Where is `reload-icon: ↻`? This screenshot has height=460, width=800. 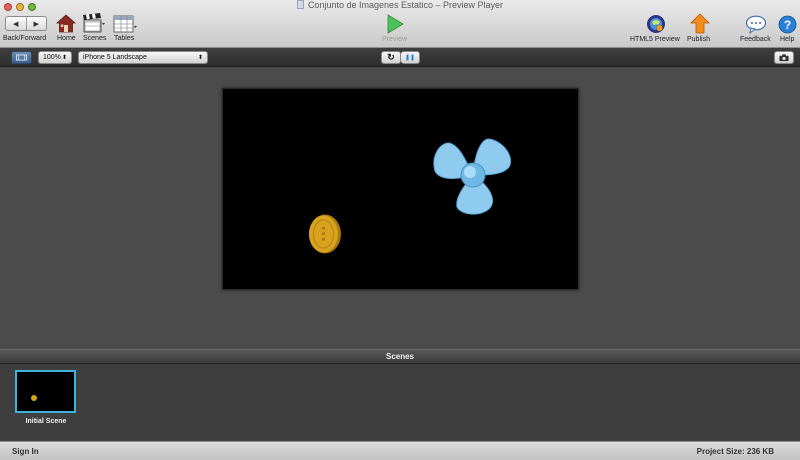
reload-icon: ↻ is located at coordinates (391, 57).